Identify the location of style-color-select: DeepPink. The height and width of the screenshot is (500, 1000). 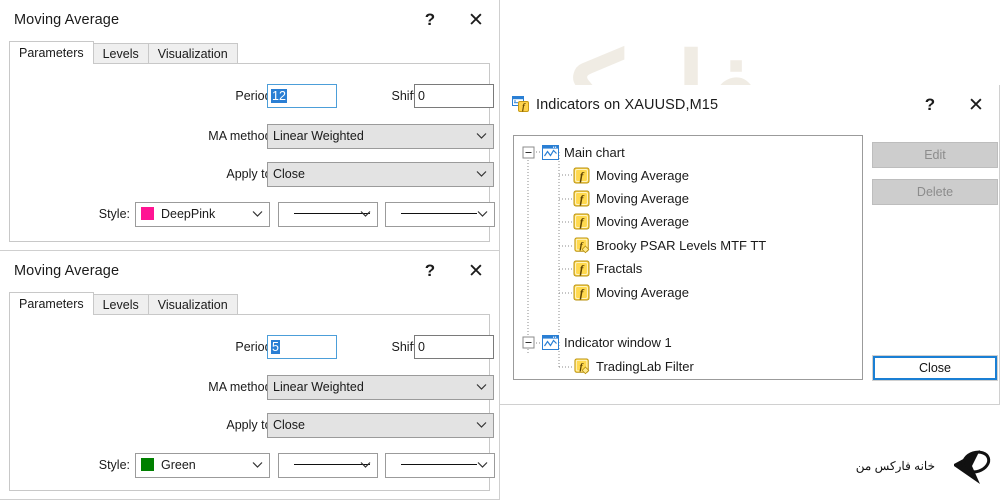
(202, 214).